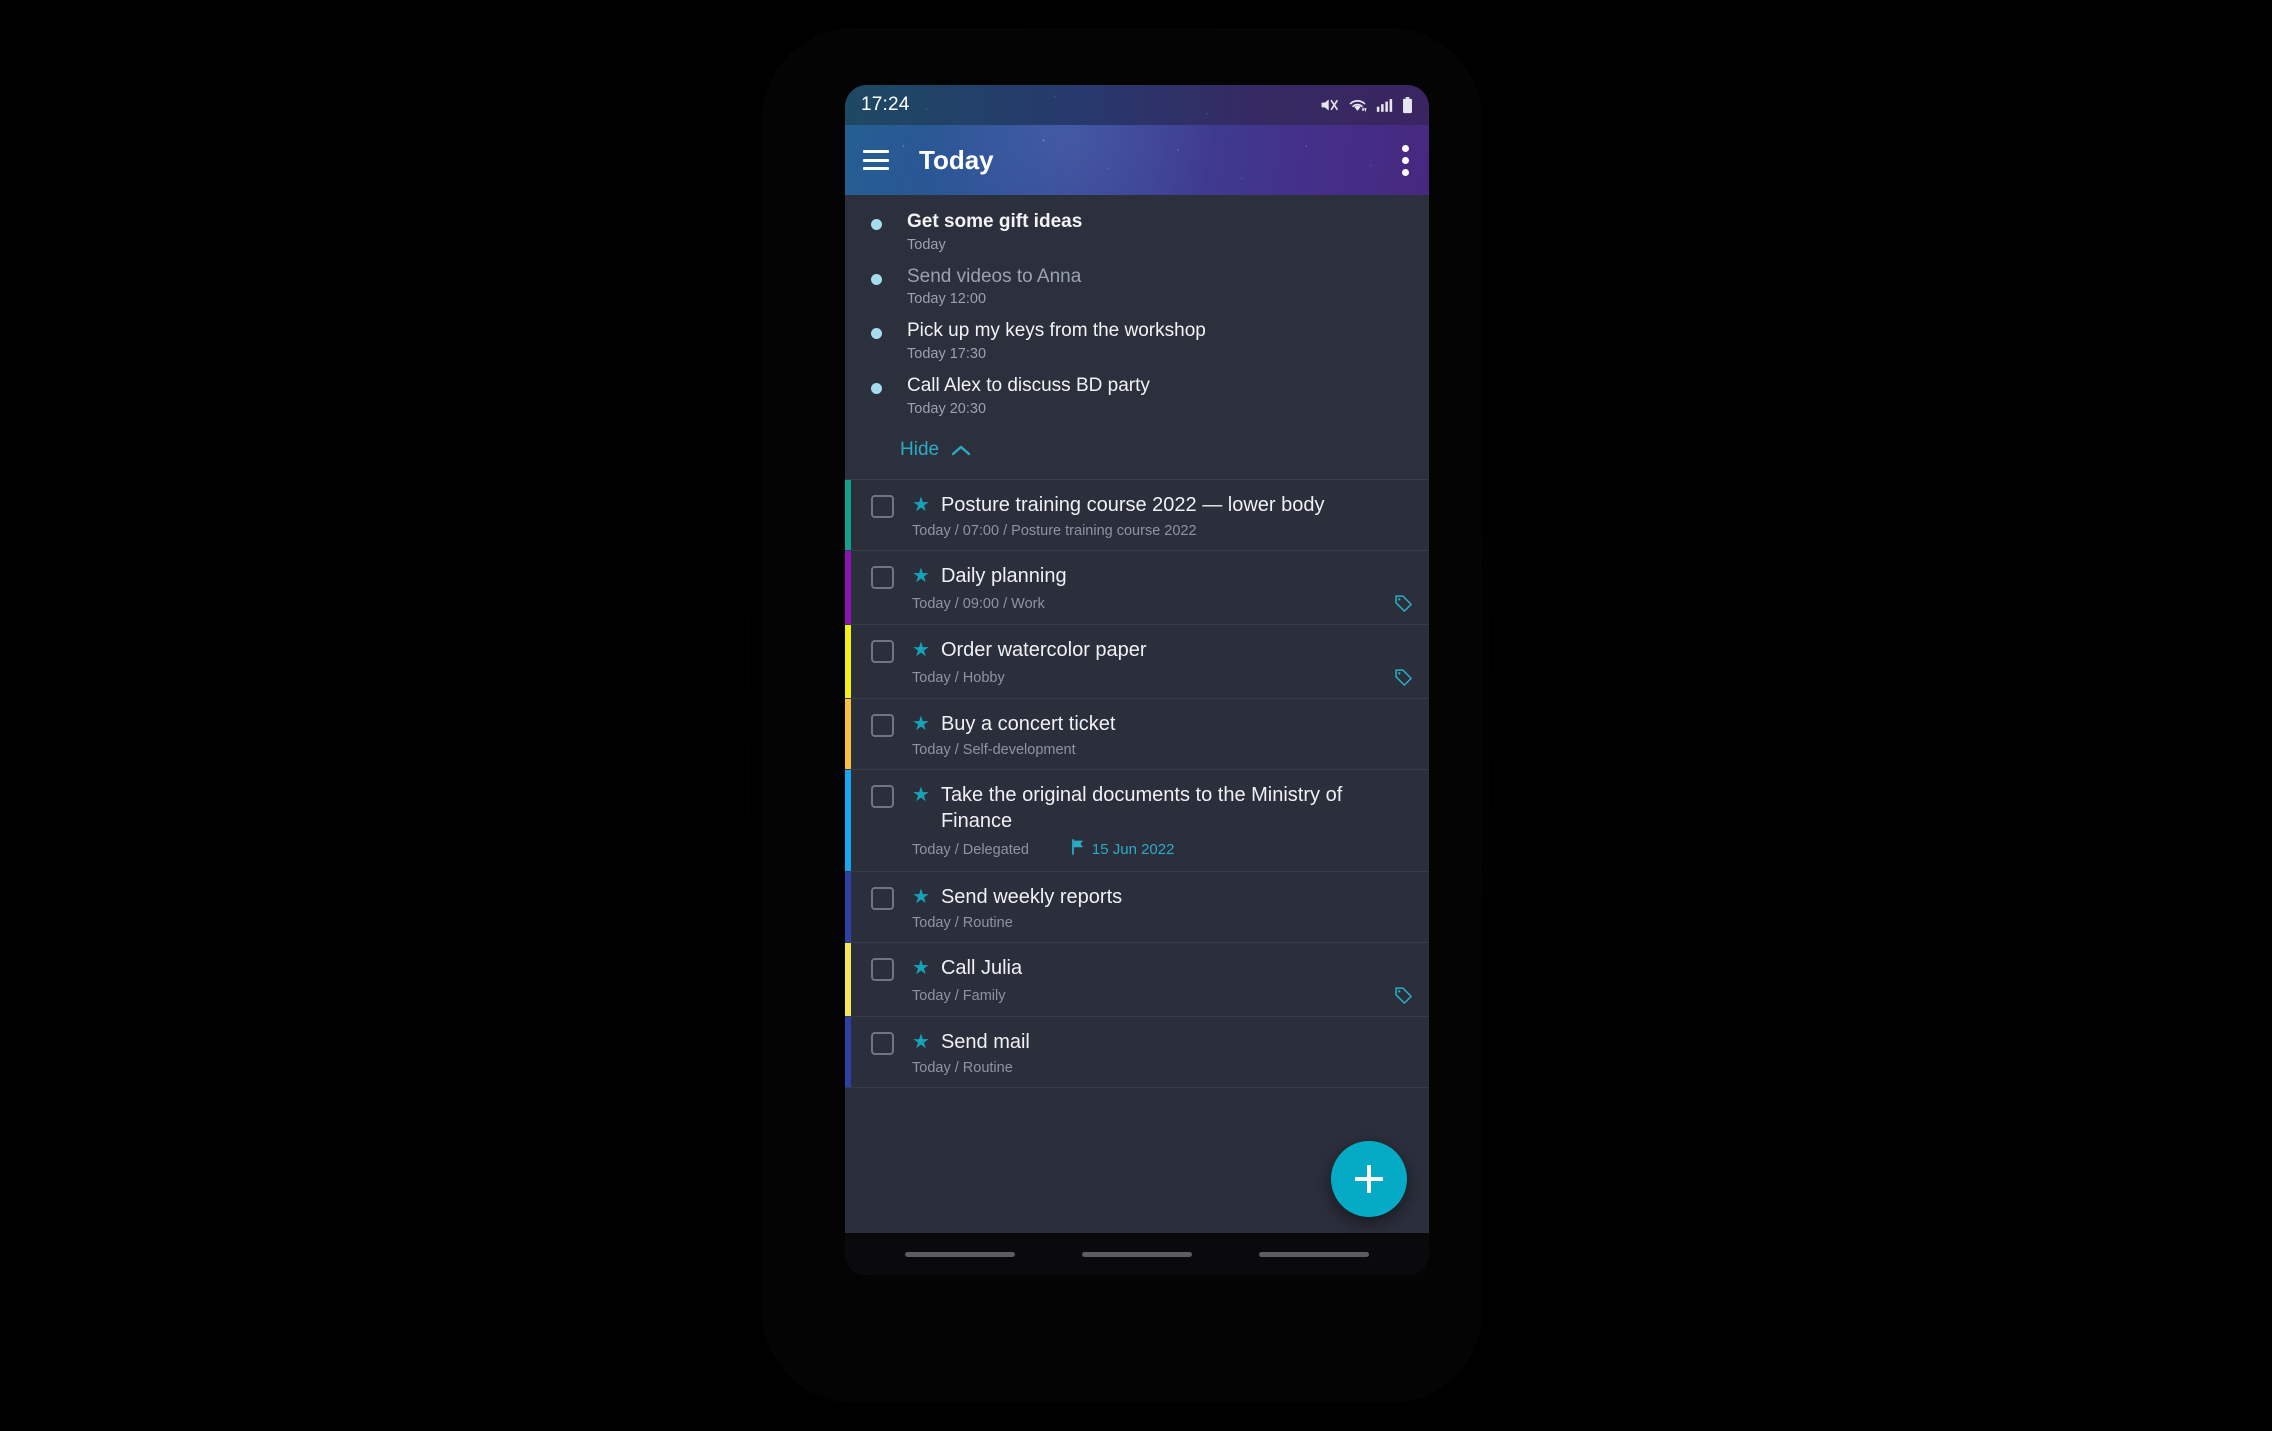 This screenshot has height=1431, width=2272. Describe the element at coordinates (947, 408) in the screenshot. I see `list-item-subtitle: Today 20:30` at that location.